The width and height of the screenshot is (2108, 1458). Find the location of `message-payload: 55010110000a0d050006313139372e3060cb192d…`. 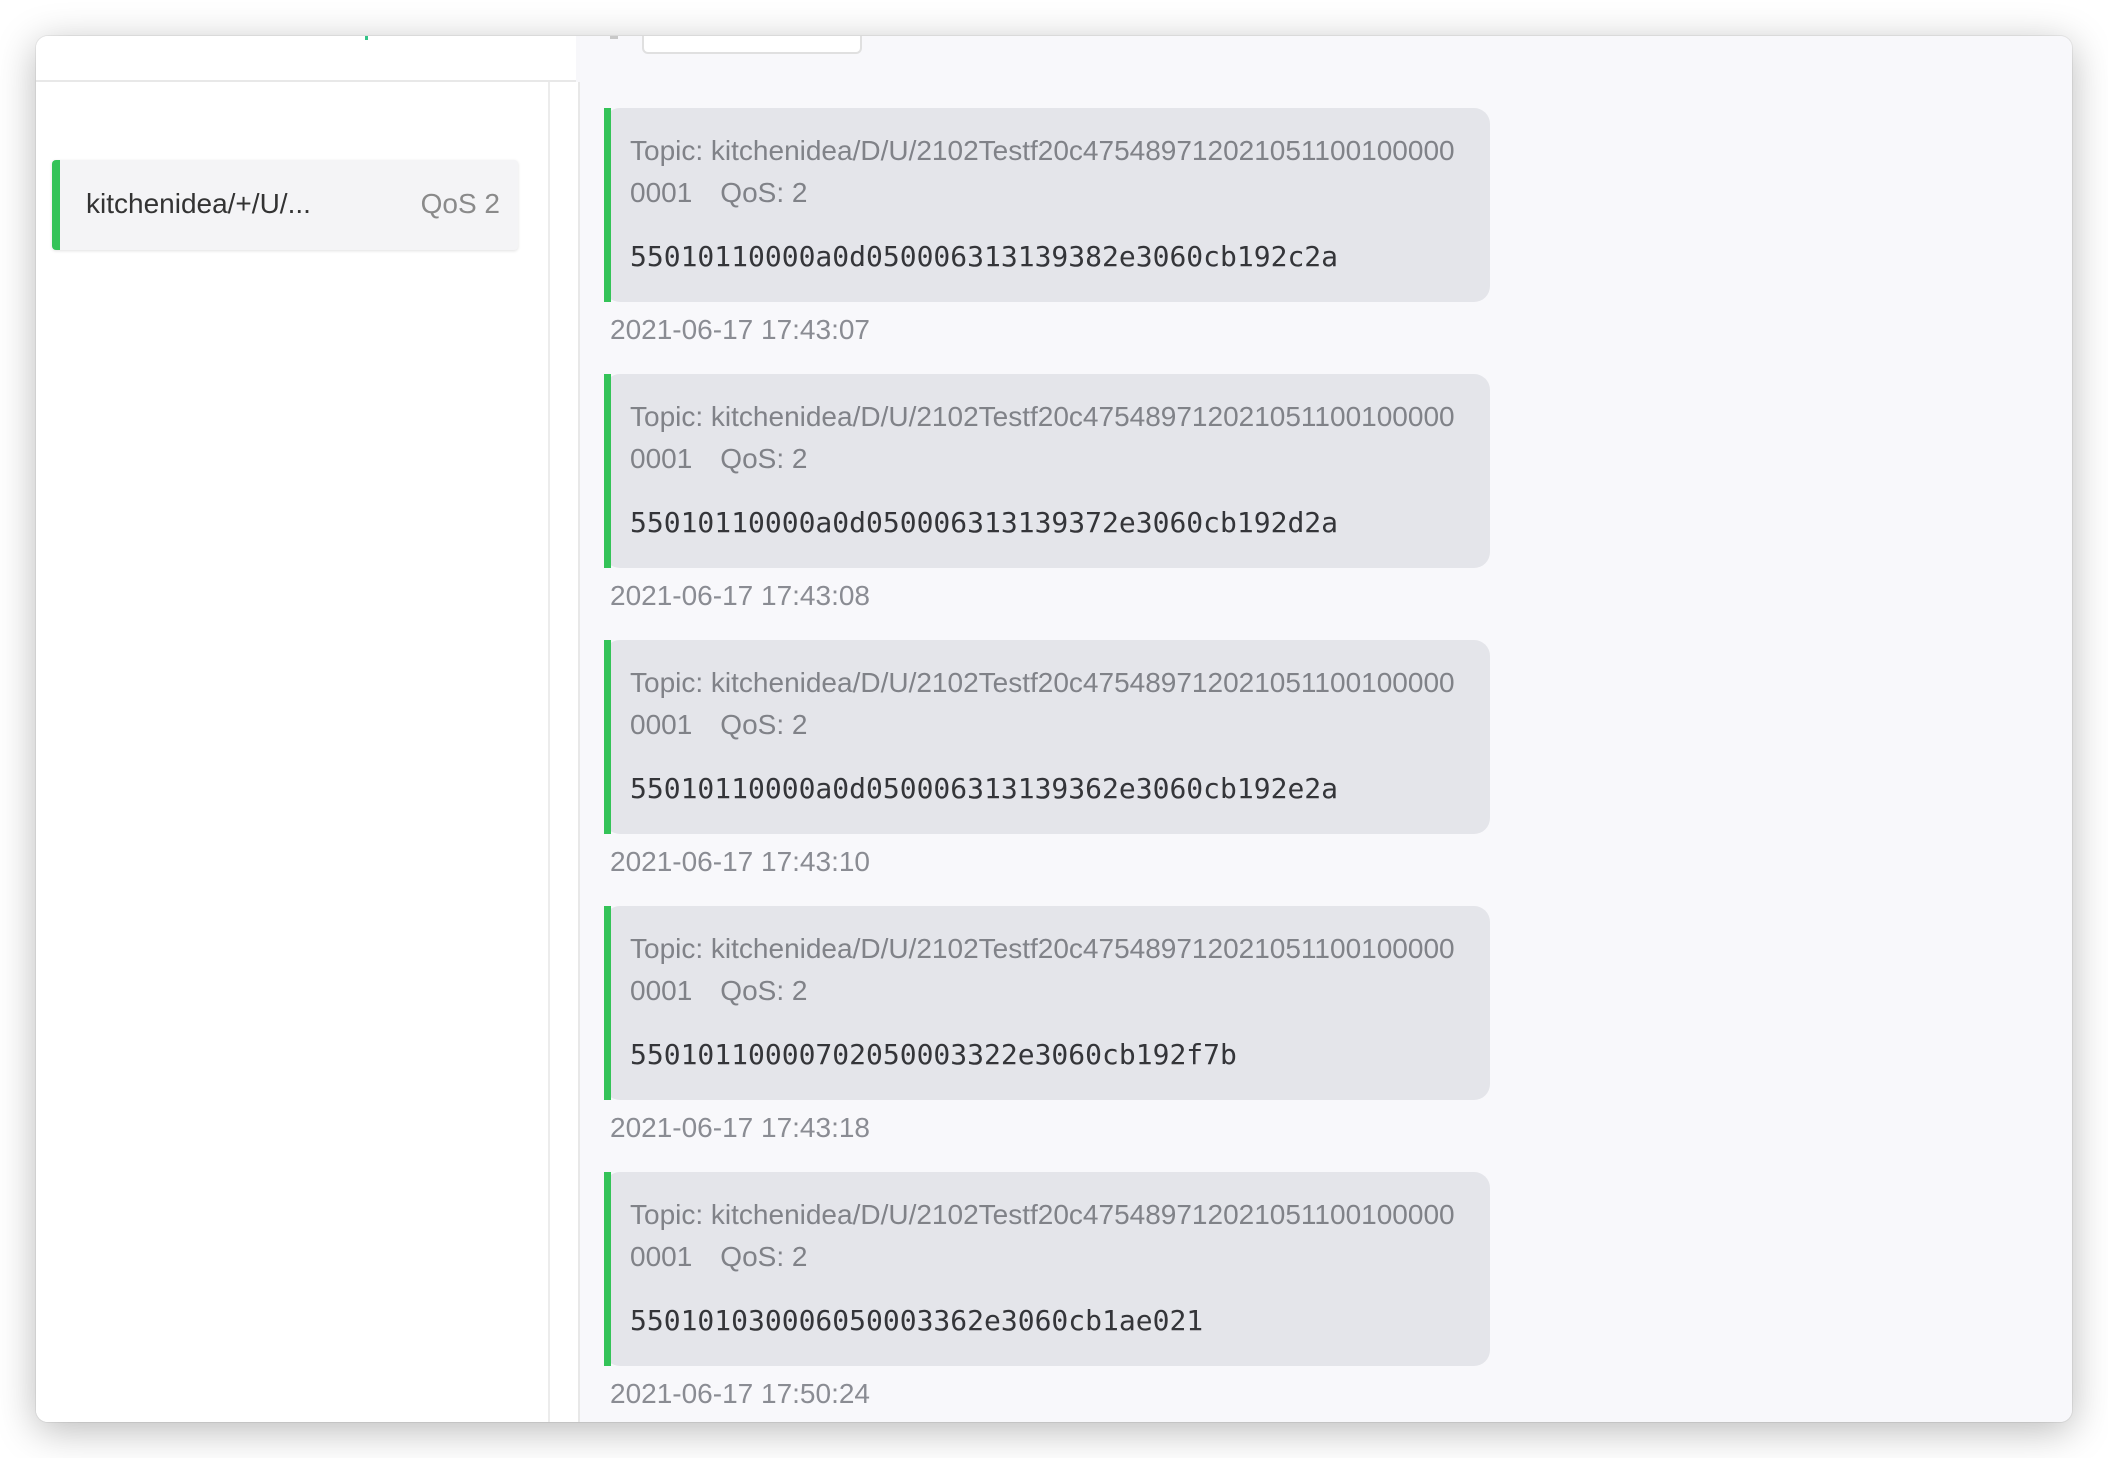

message-payload: 55010110000a0d050006313139372e3060cb192d… is located at coordinates (984, 522).